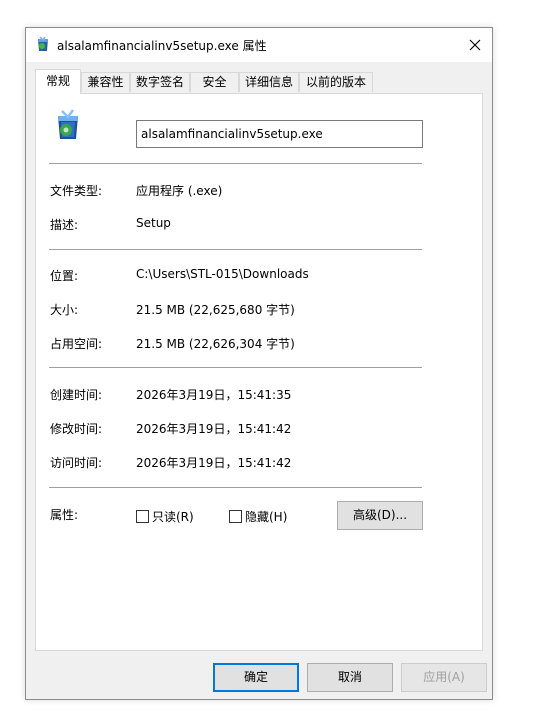  What do you see at coordinates (153, 223) in the screenshot?
I see `description-value: Setup` at bounding box center [153, 223].